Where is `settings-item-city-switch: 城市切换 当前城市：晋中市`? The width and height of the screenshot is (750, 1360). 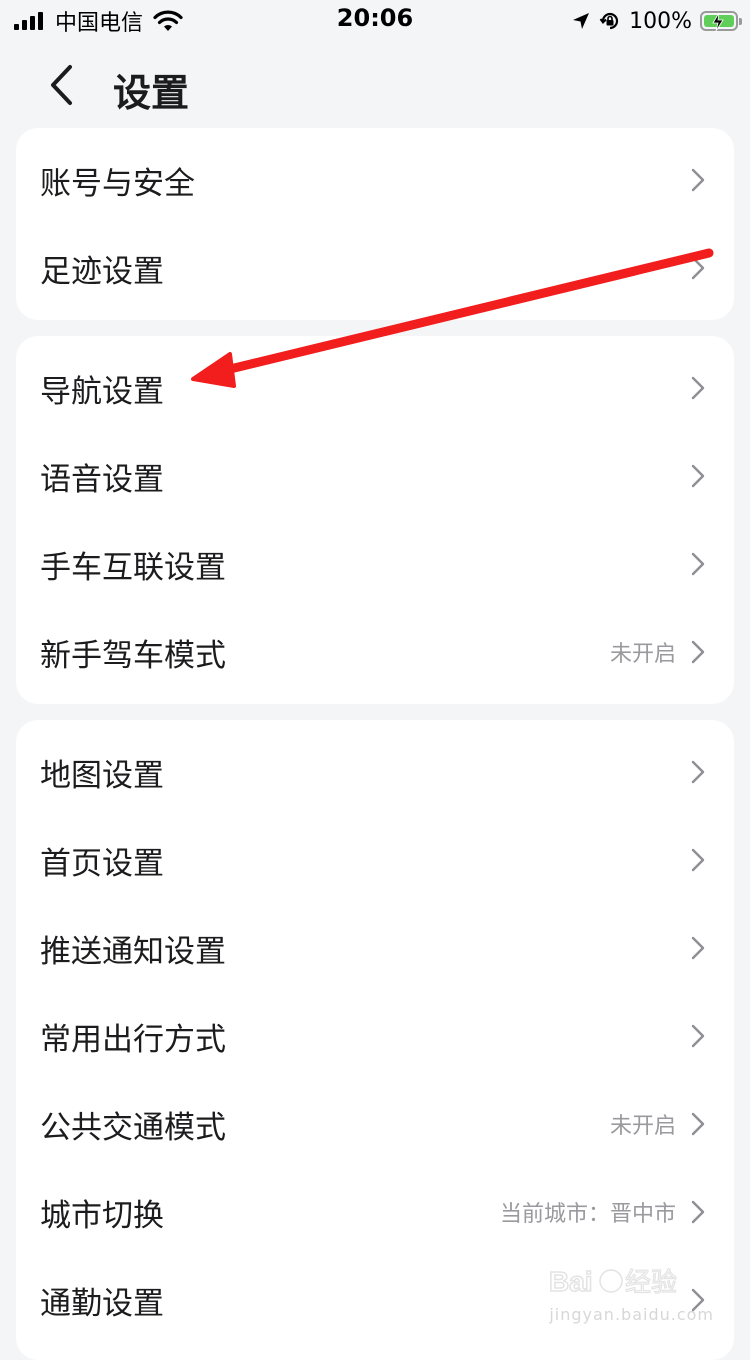
settings-item-city-switch: 城市切换 当前城市：晋中市 is located at coordinates (375, 1212).